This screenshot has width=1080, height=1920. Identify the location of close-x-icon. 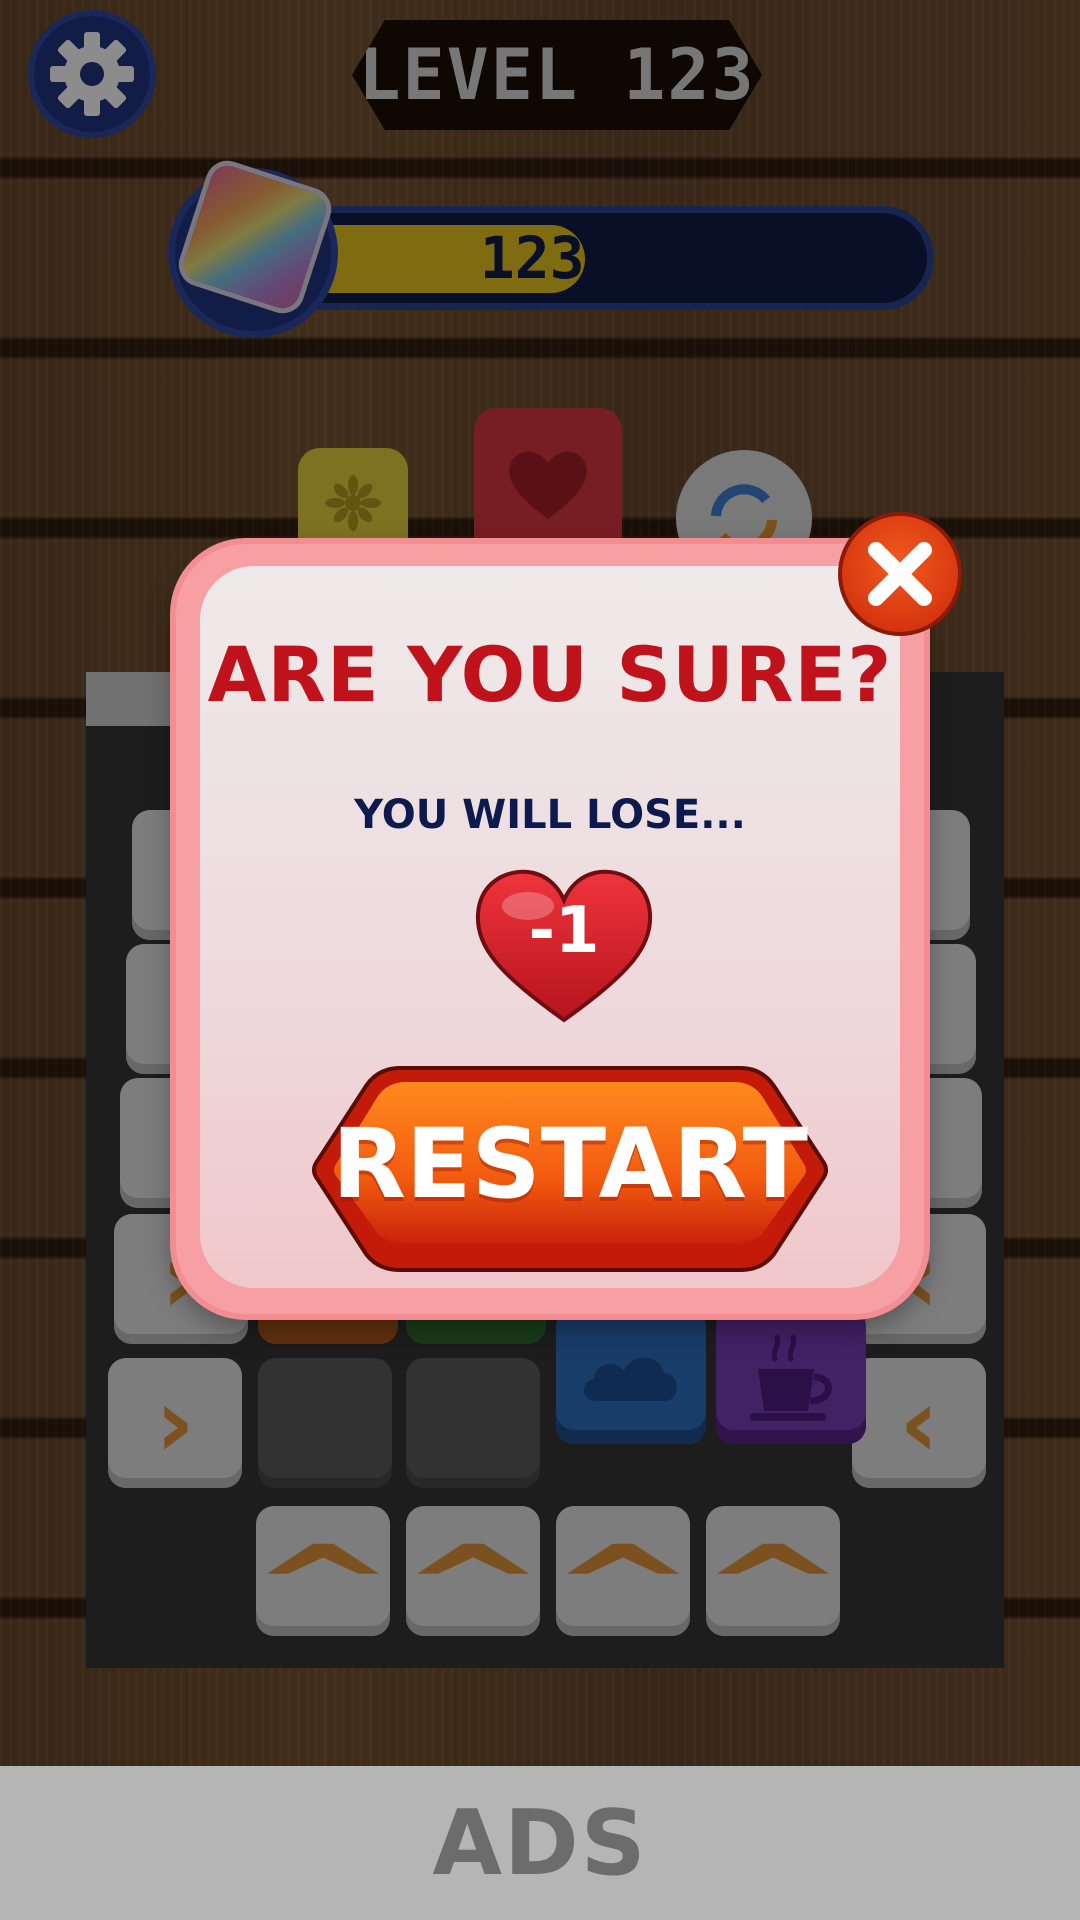
(900, 574).